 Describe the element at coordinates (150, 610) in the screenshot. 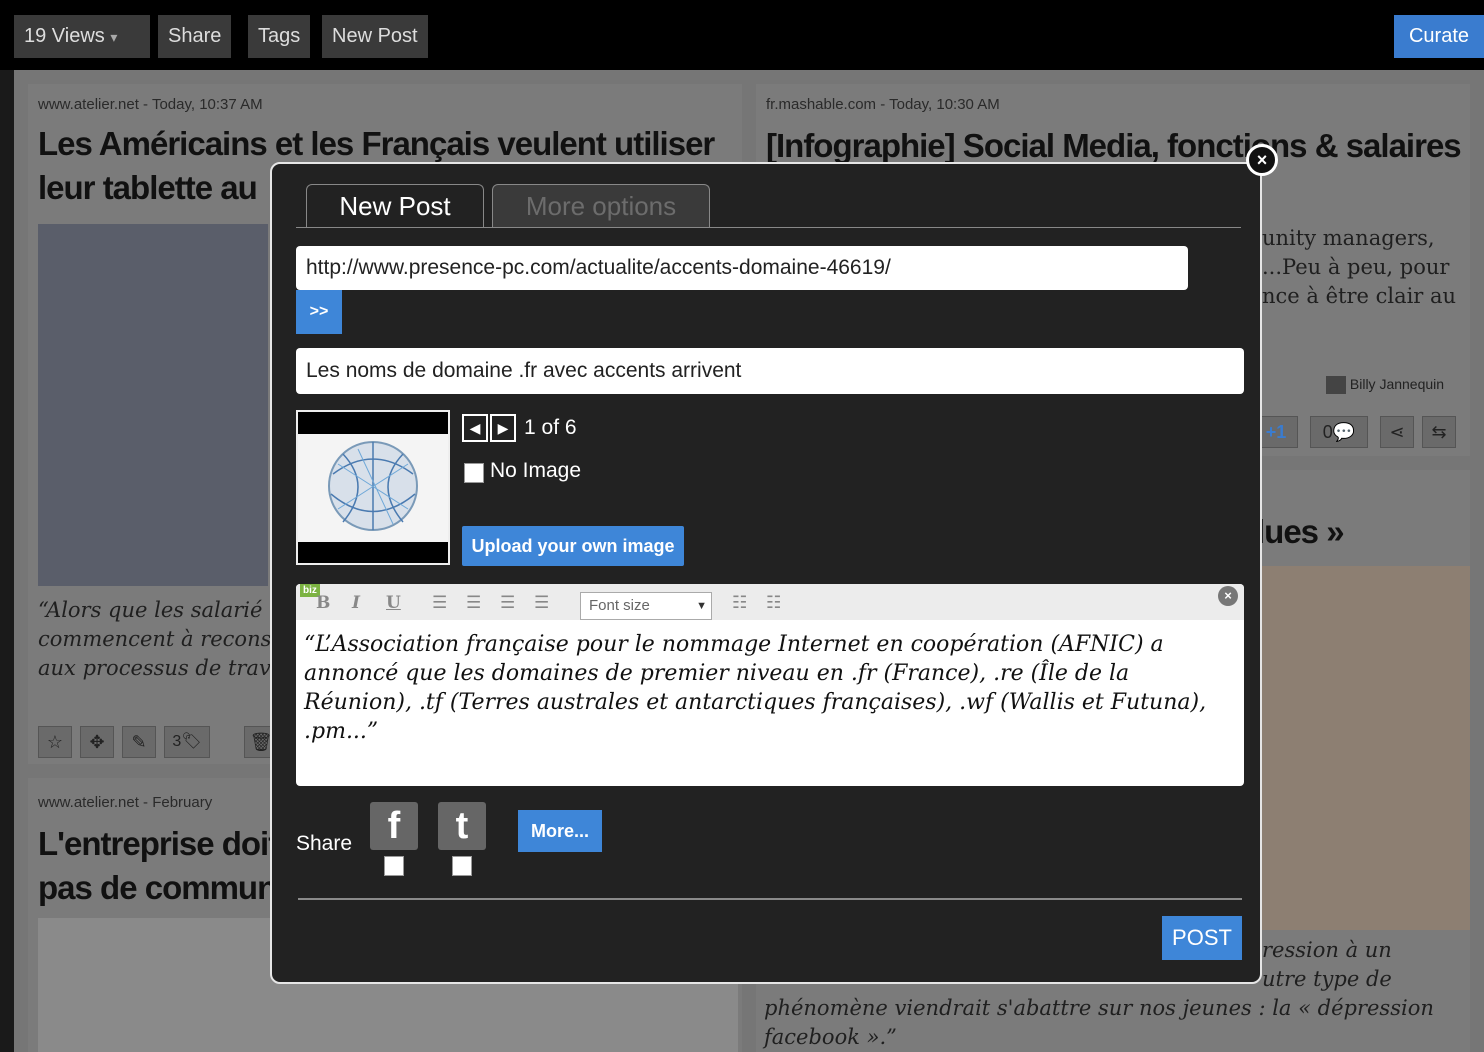

I see `post-quote-line: “Alors que les salarié` at that location.